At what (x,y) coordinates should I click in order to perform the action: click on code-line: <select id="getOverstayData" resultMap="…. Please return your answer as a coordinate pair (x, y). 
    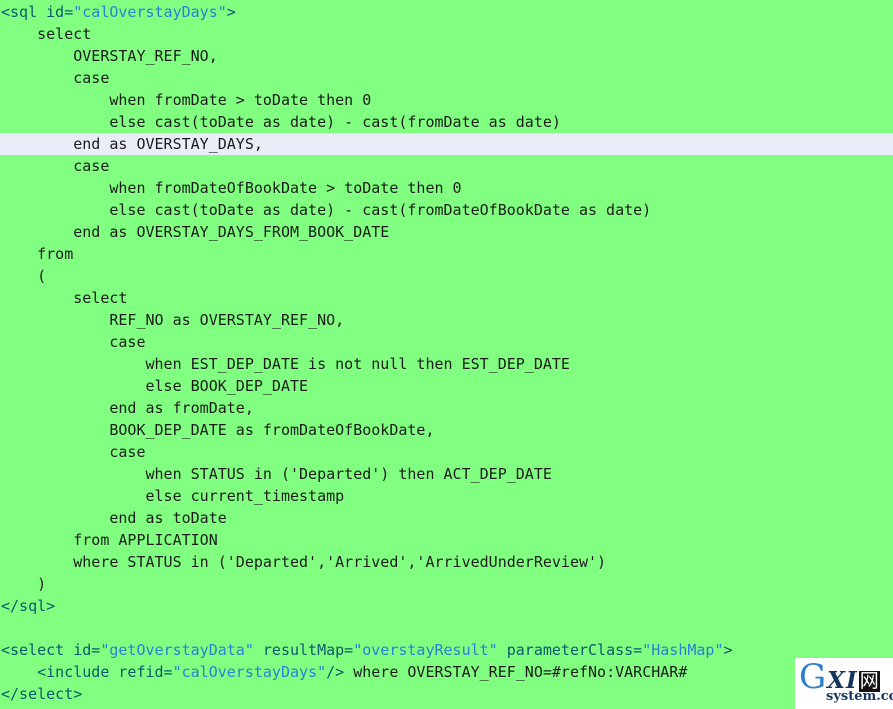
    Looking at the image, I should click on (446, 650).